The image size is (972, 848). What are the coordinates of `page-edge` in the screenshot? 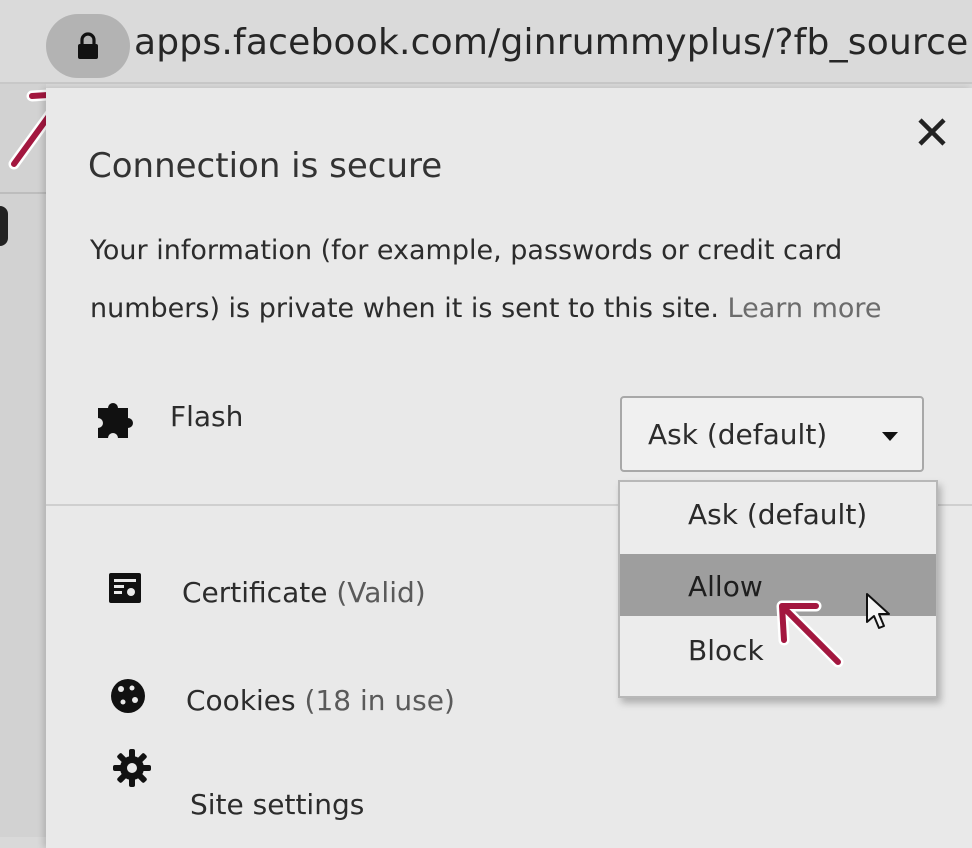 It's located at (4, 226).